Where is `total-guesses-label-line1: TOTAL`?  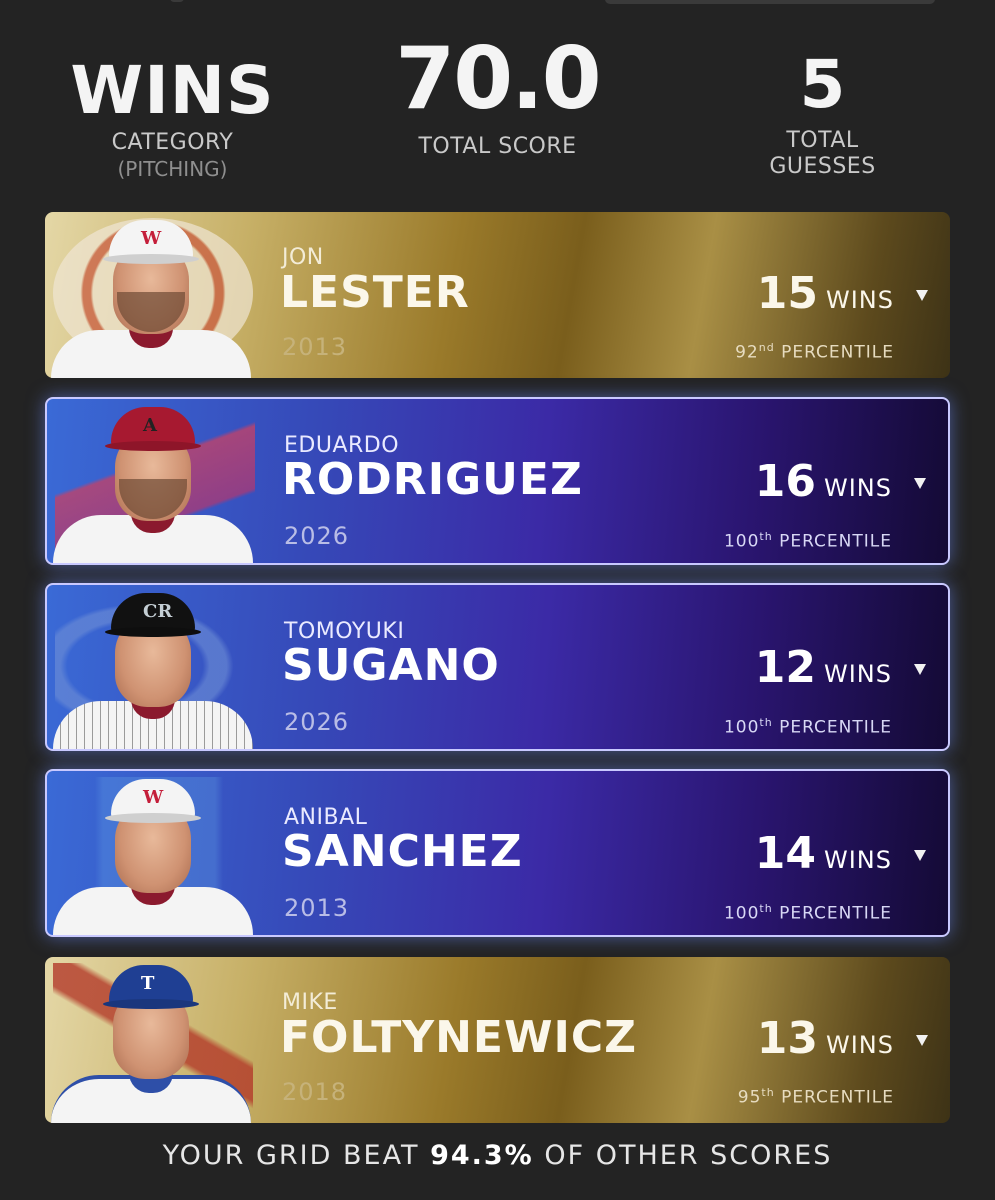 total-guesses-label-line1: TOTAL is located at coordinates (822, 140).